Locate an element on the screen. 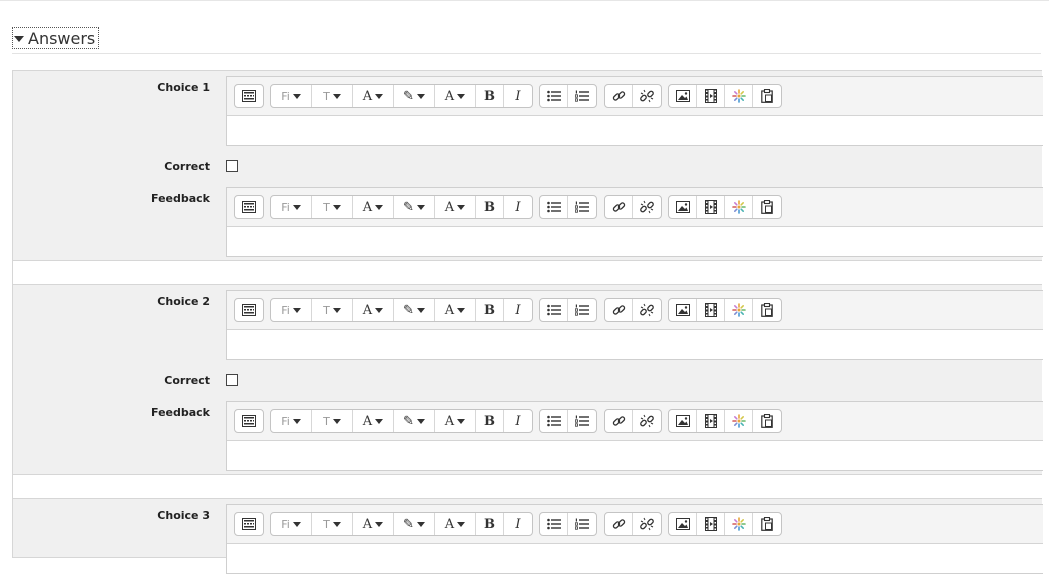  toolbar-group-format: Fi T A ✎ A B I is located at coordinates (401, 310).